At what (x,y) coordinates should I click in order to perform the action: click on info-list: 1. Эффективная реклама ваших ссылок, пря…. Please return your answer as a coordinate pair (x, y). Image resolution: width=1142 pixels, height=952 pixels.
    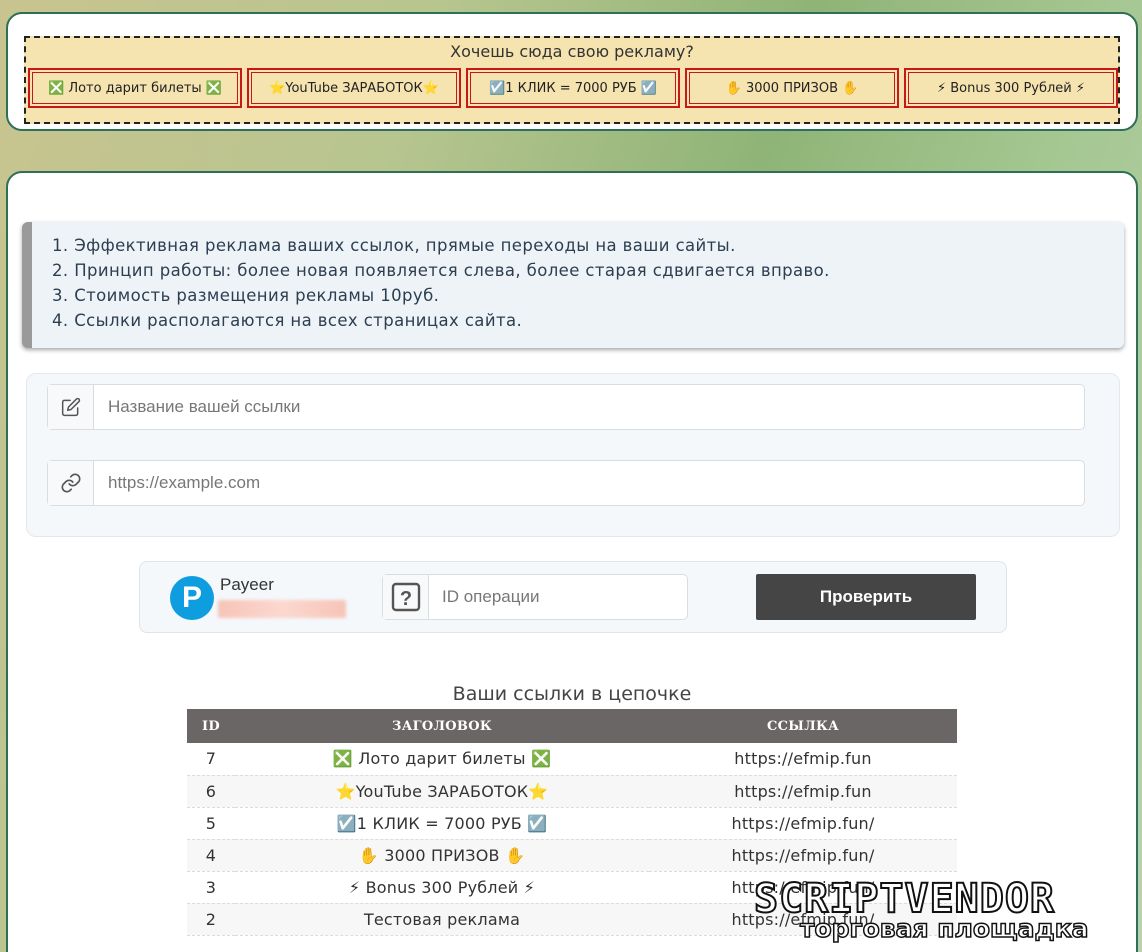
    Looking at the image, I should click on (588, 283).